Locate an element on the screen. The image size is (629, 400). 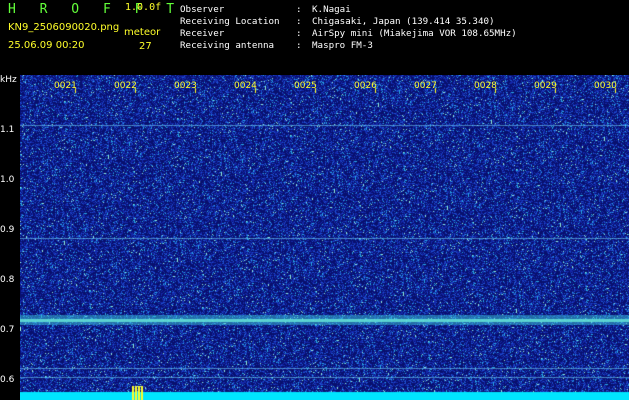
datetime-label: 25.06.09 00:20 is located at coordinates (46, 45).